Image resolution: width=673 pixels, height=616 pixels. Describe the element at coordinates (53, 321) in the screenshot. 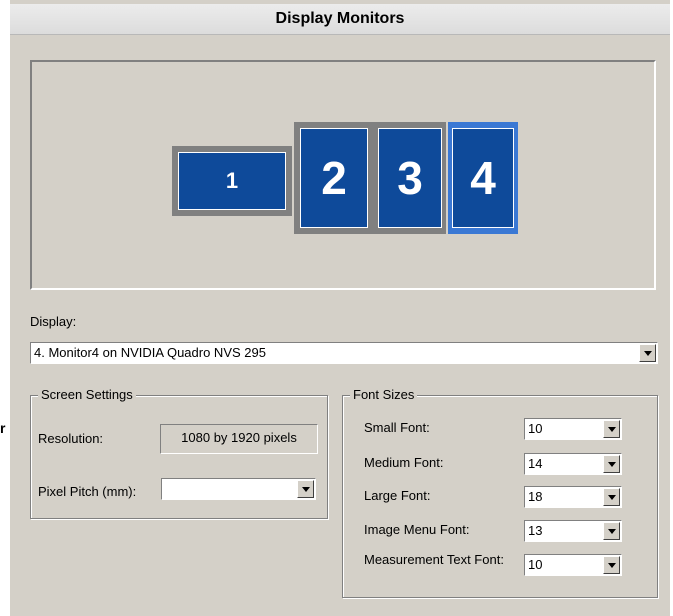

I see `display-label: Display:` at that location.